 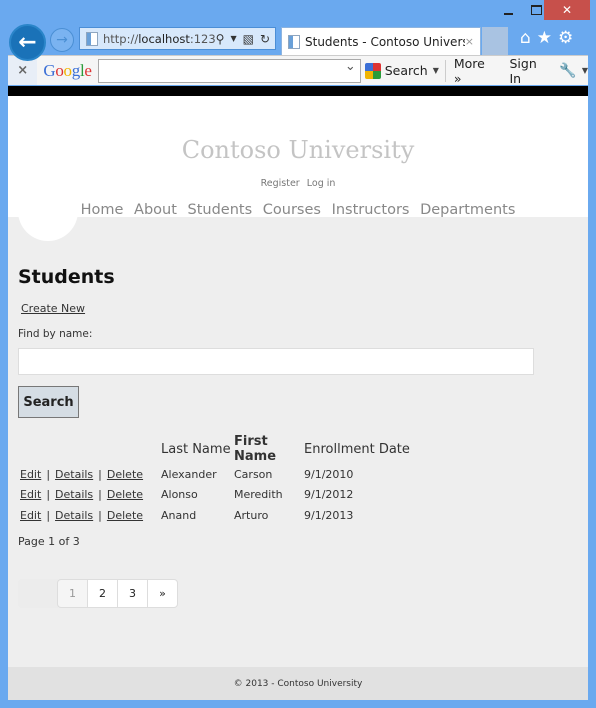 I want to click on sign-in-button: Sign In, so click(x=531, y=71).